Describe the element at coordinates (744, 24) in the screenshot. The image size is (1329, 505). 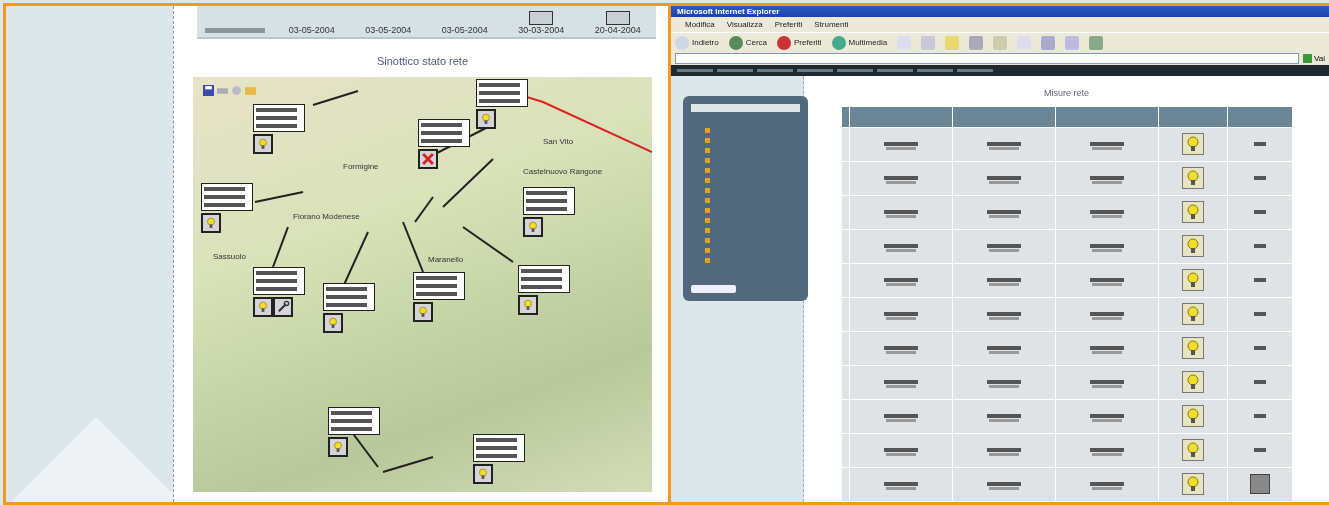
I see `menu-item: Visualizza` at that location.